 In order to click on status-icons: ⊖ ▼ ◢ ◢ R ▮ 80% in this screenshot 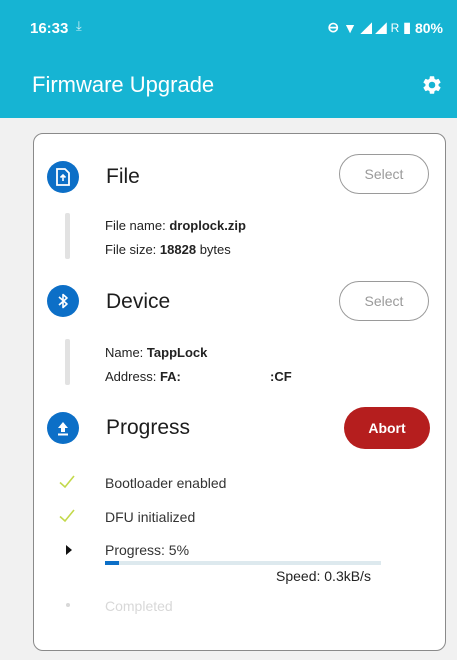, I will do `click(385, 27)`.